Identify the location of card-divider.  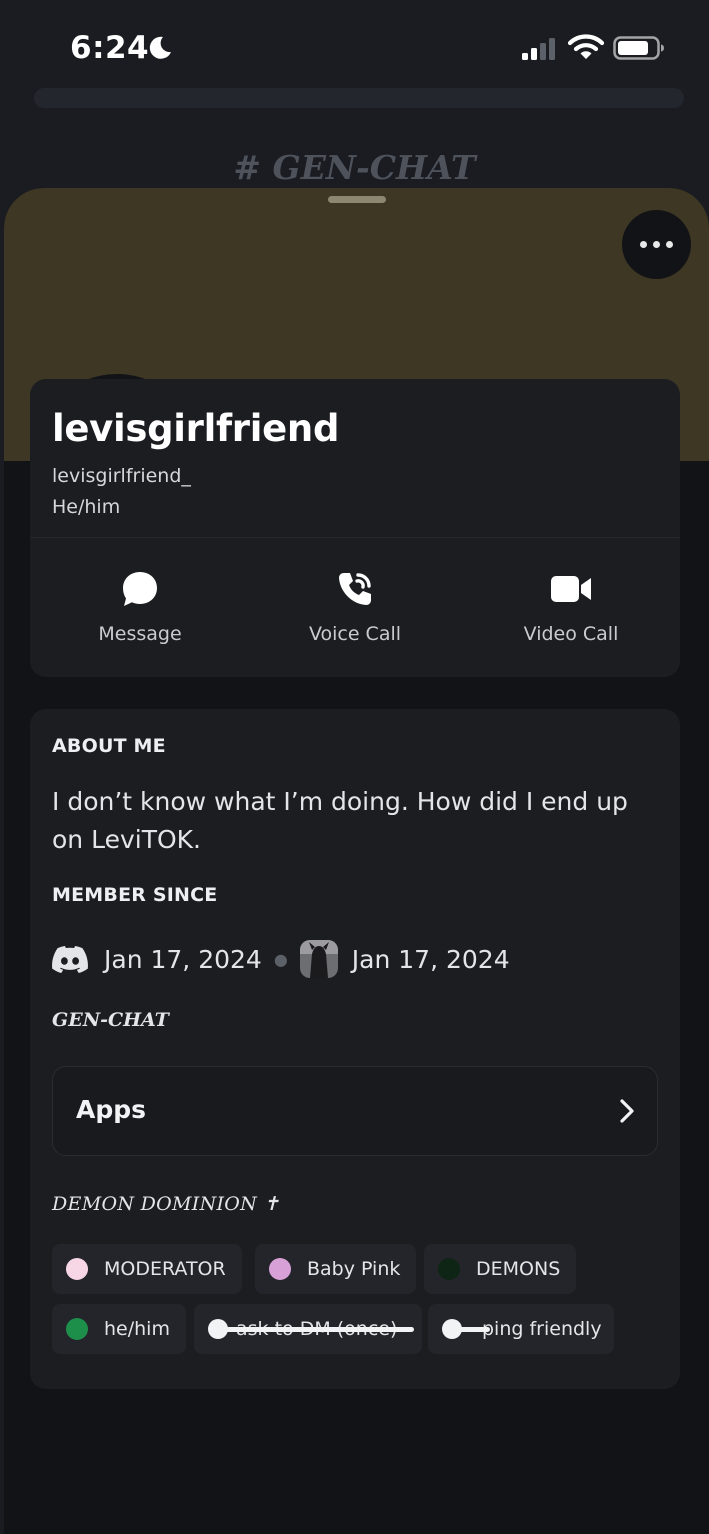
(355, 537).